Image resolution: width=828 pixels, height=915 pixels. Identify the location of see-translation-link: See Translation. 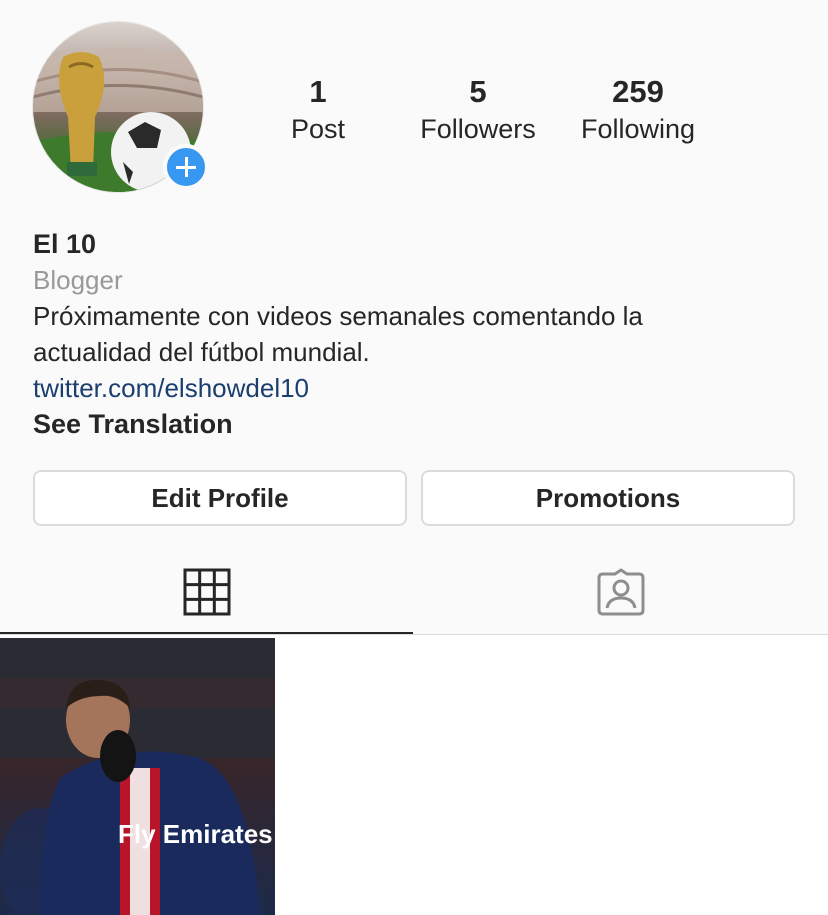
(413, 424).